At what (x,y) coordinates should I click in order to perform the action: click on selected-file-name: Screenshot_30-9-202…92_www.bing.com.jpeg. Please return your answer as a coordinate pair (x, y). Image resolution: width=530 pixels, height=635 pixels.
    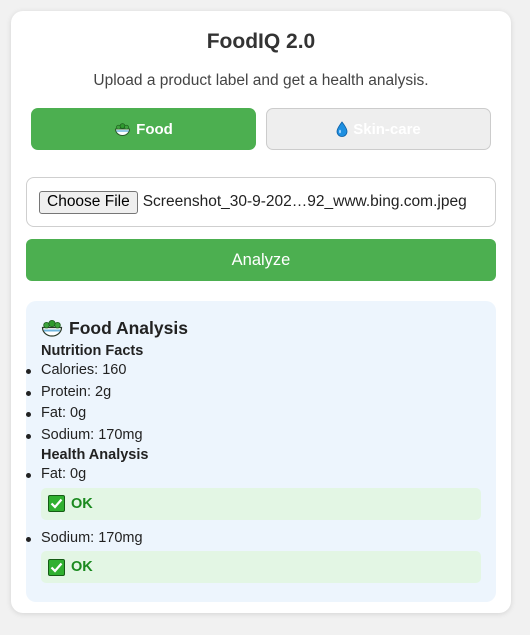
    Looking at the image, I should click on (304, 201).